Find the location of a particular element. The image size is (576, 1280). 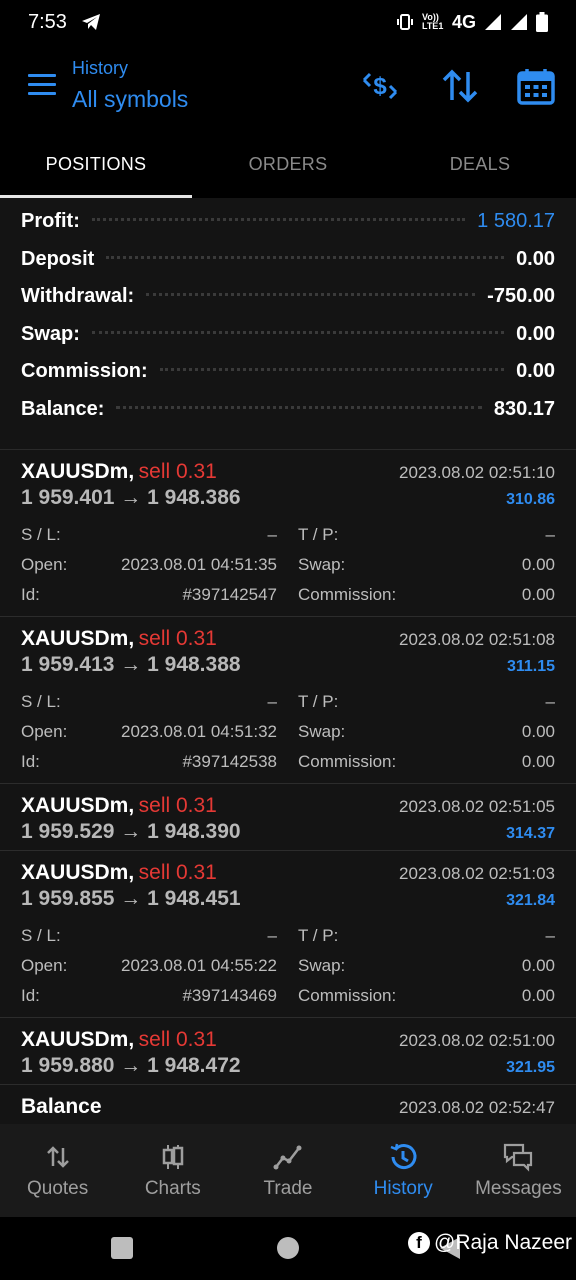

nav-quotes: Quotes is located at coordinates (57, 1170).